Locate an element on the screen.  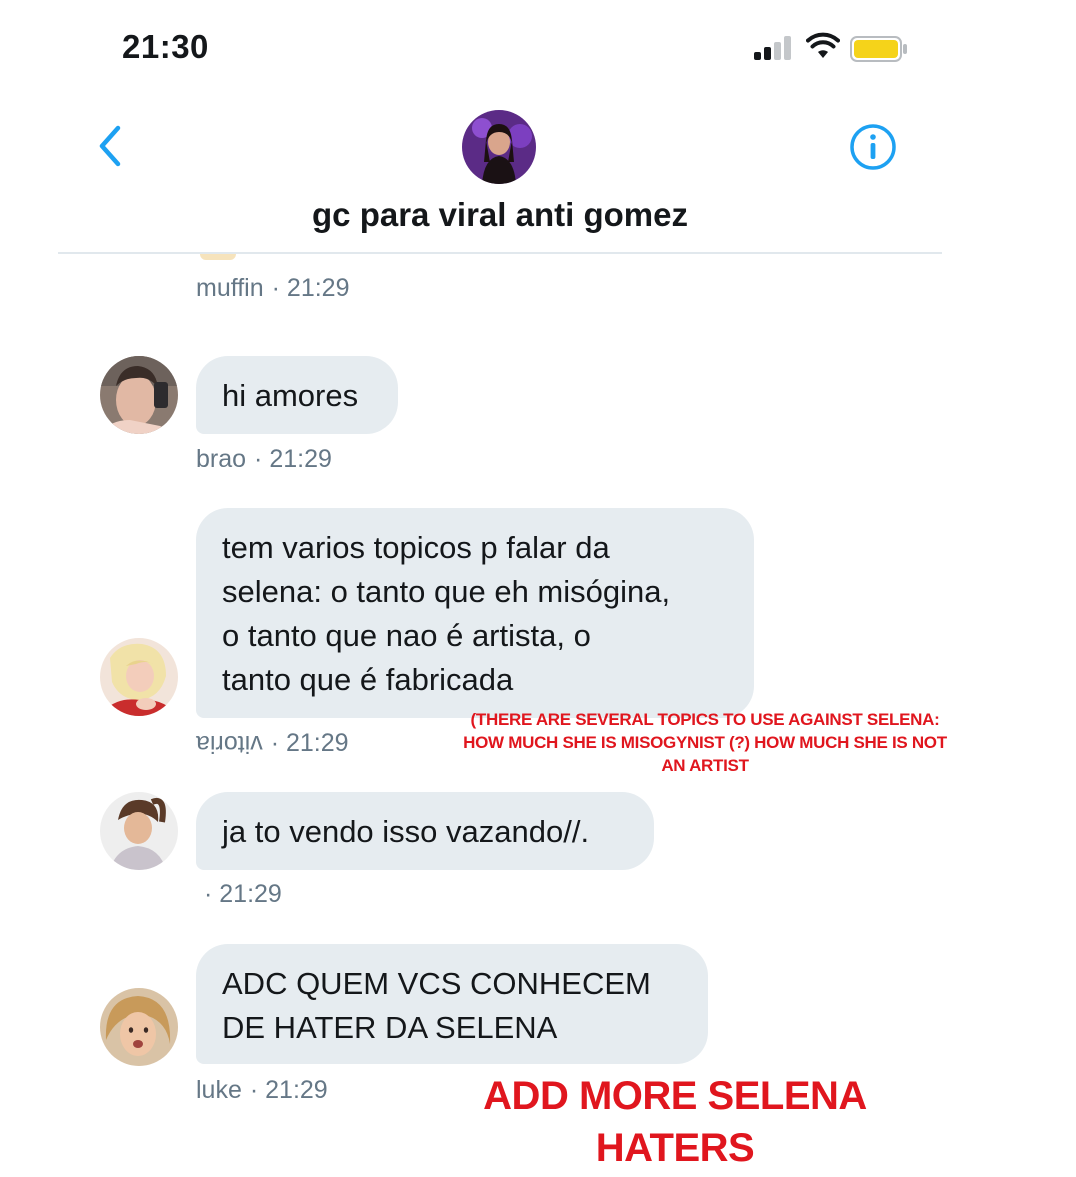
message-author: luke is located at coordinates (219, 1090).